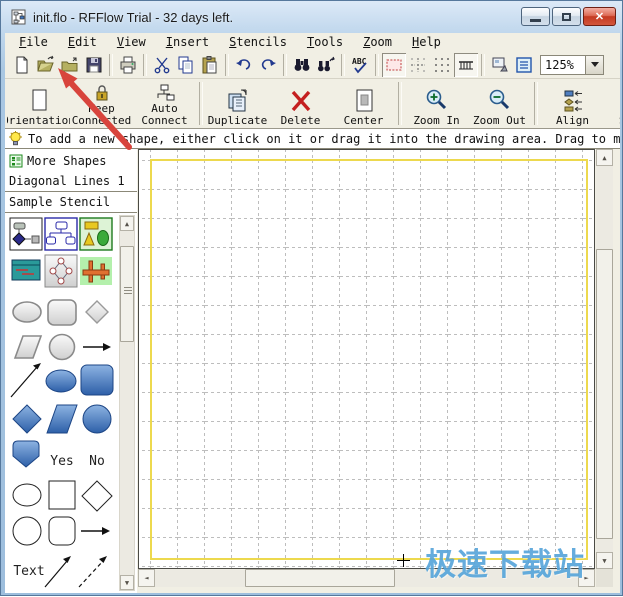 This screenshot has height=597, width=623. I want to click on find-icon, so click(302, 64).